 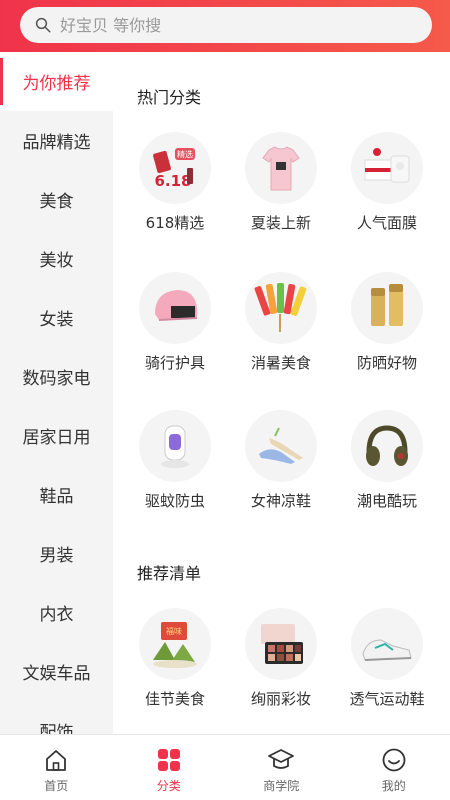 What do you see at coordinates (281, 786) in the screenshot?
I see `tab-label: 商学院` at bounding box center [281, 786].